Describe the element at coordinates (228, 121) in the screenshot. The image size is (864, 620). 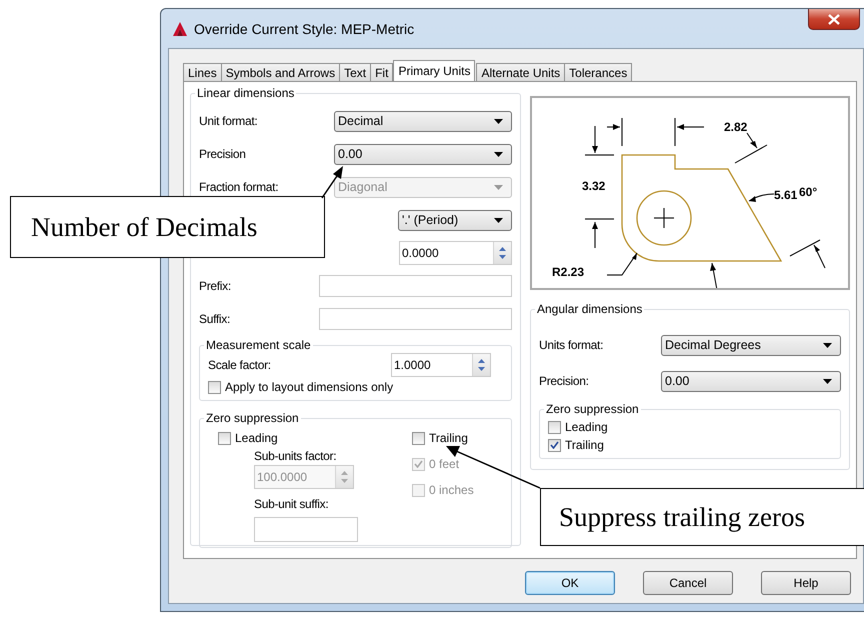
I see `field-label: Unit format:` at that location.